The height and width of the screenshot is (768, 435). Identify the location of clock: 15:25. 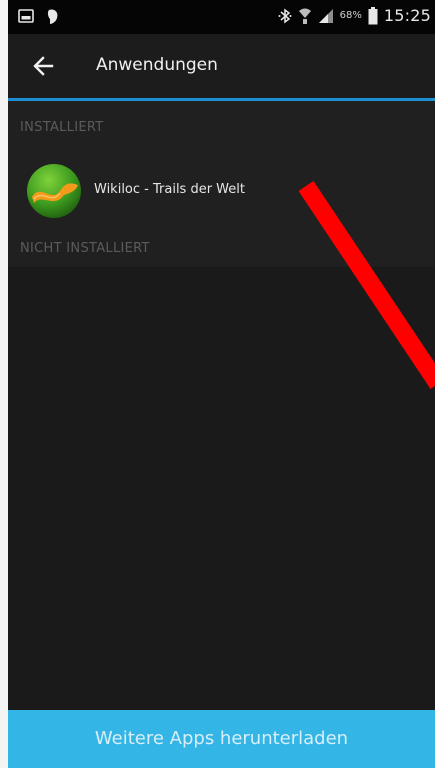
(407, 15).